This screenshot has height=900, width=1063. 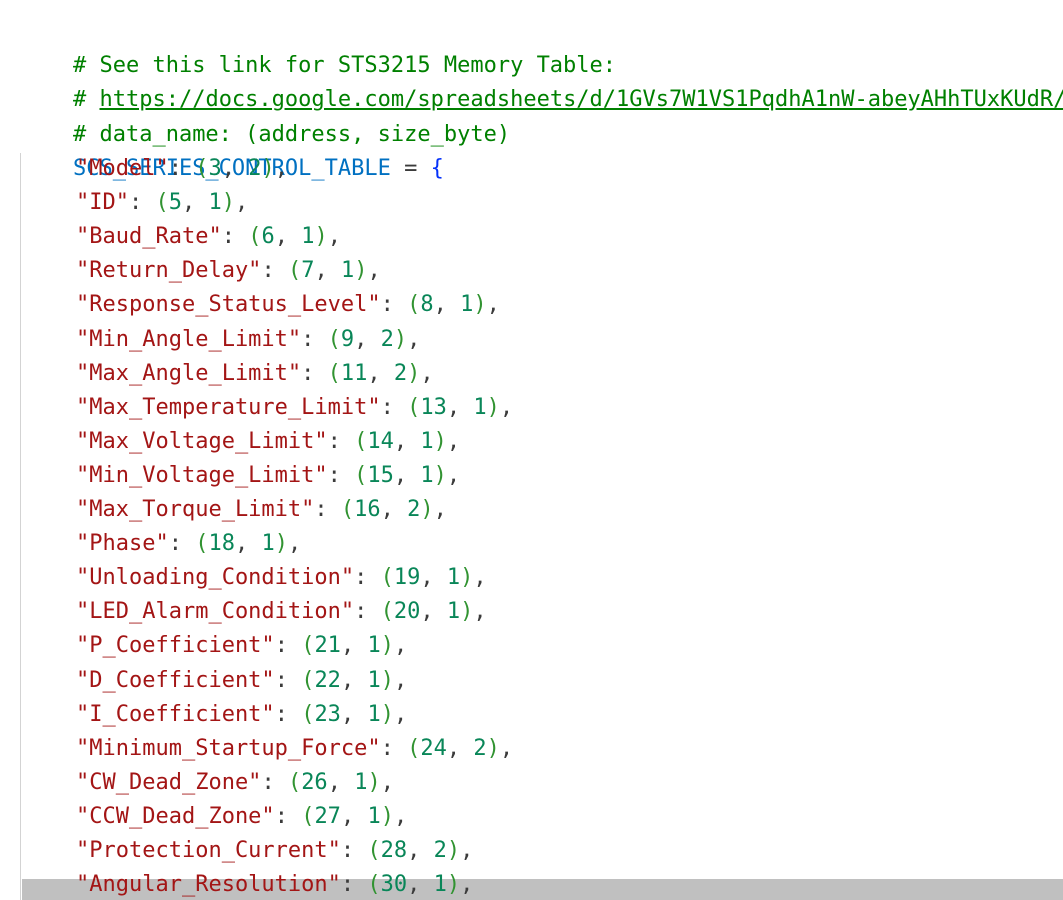 I want to click on code-line-entry: "Return_Delay": (7, 1),, so click(x=228, y=271).